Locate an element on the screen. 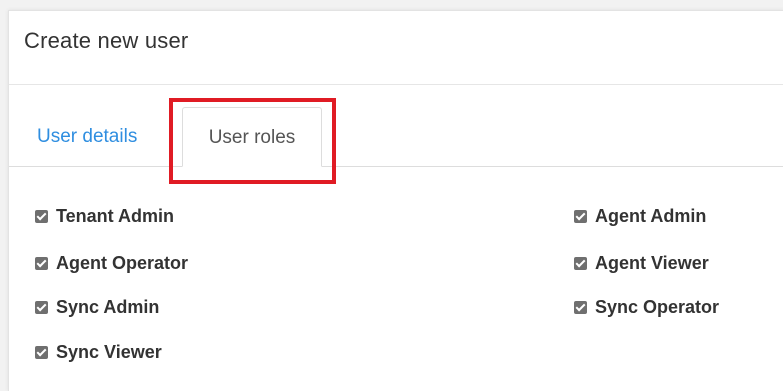  role-sync-admin: Sync Admin is located at coordinates (97, 307).